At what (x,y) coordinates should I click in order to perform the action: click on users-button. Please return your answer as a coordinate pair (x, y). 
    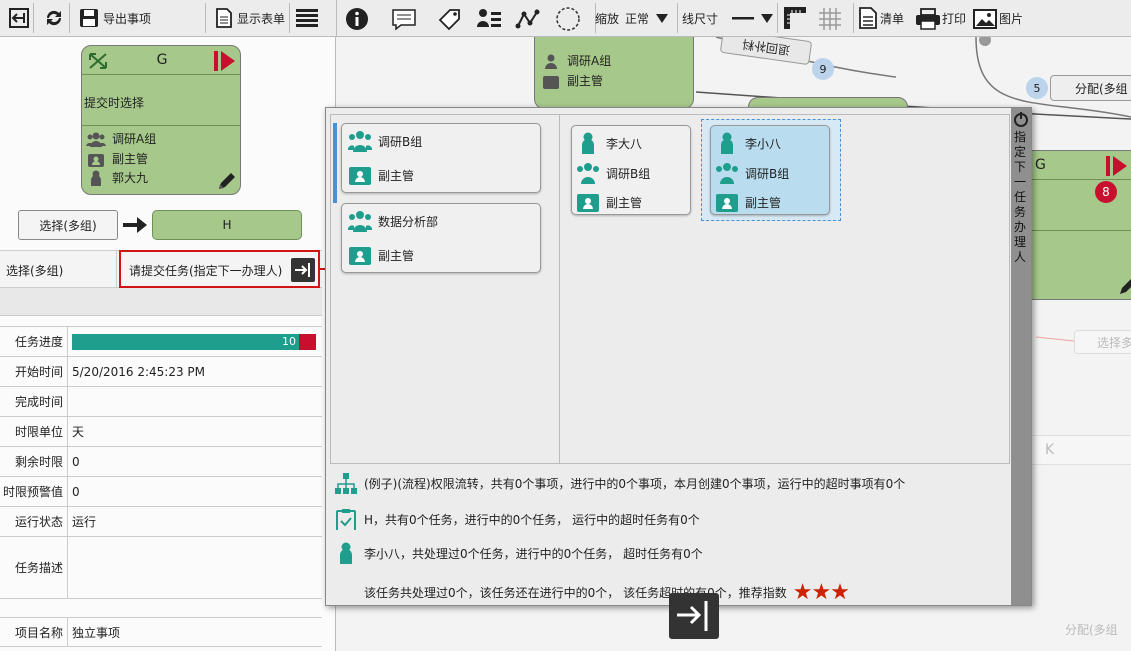
    Looking at the image, I should click on (490, 18).